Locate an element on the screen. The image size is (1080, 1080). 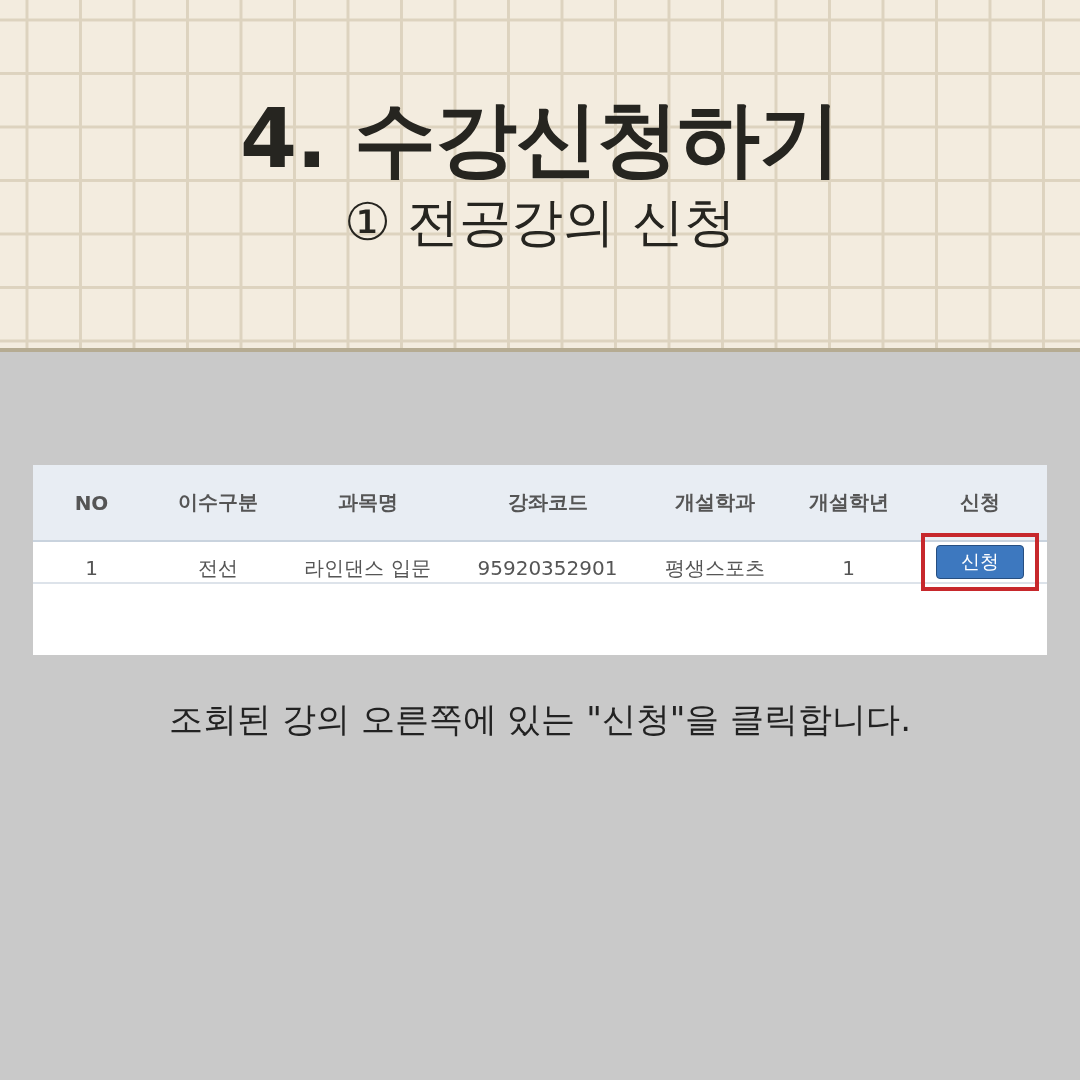
page-subtitle: ① 전공강의 신청 is located at coordinates (540, 223).